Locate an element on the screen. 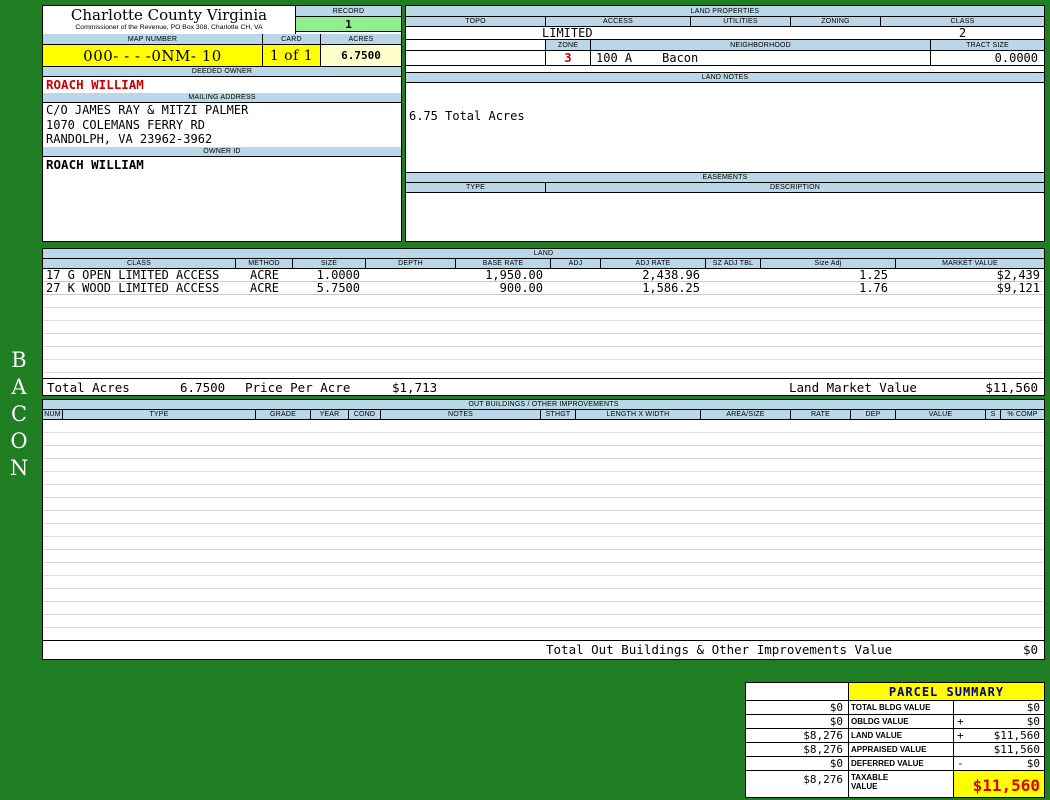 This screenshot has height=800, width=1050. card-value: 1 of 1 is located at coordinates (292, 56).